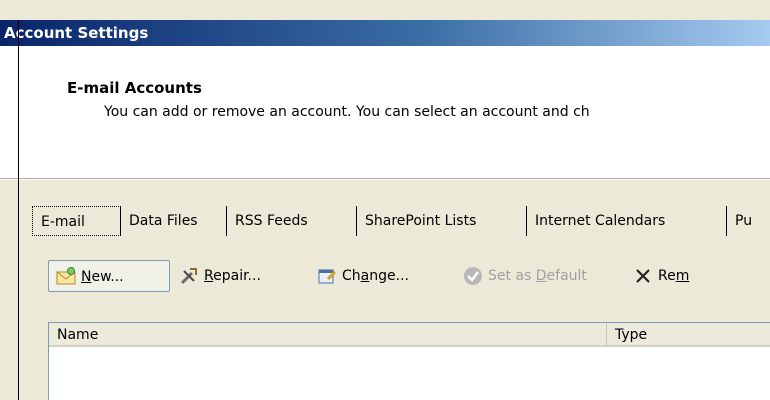 The width and height of the screenshot is (770, 400). What do you see at coordinates (292, 221) in the screenshot?
I see `tab-rss-feeds: RSS Feeds` at bounding box center [292, 221].